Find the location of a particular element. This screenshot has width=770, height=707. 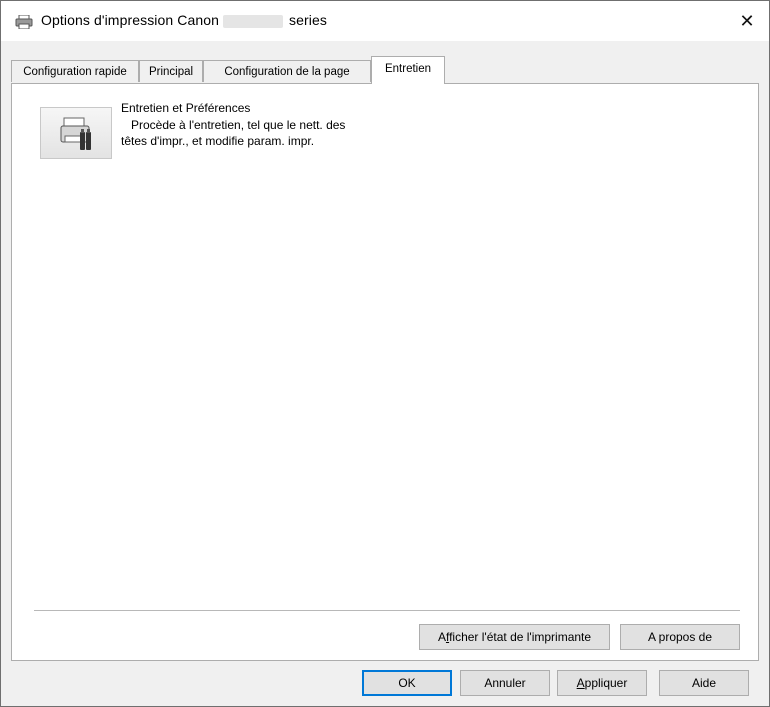

redacted-model-name is located at coordinates (253, 21).